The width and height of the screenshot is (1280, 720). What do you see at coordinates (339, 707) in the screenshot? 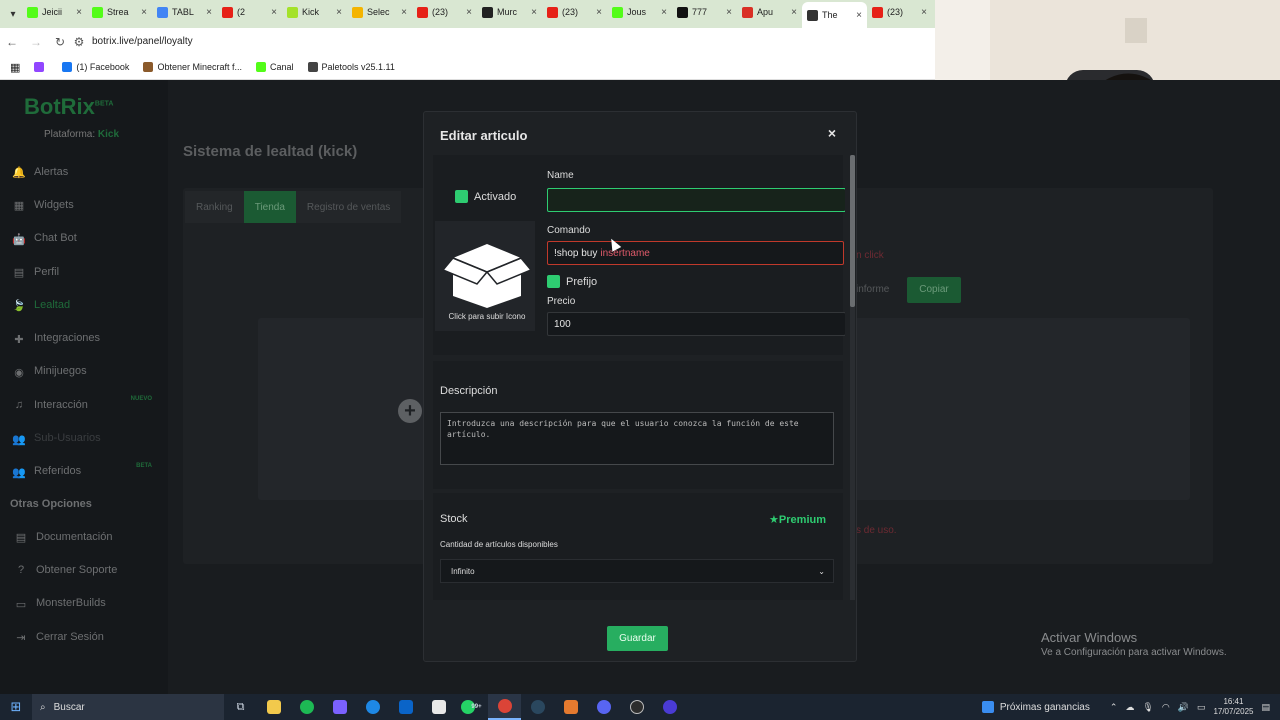
I see `copilot-icon` at bounding box center [339, 707].